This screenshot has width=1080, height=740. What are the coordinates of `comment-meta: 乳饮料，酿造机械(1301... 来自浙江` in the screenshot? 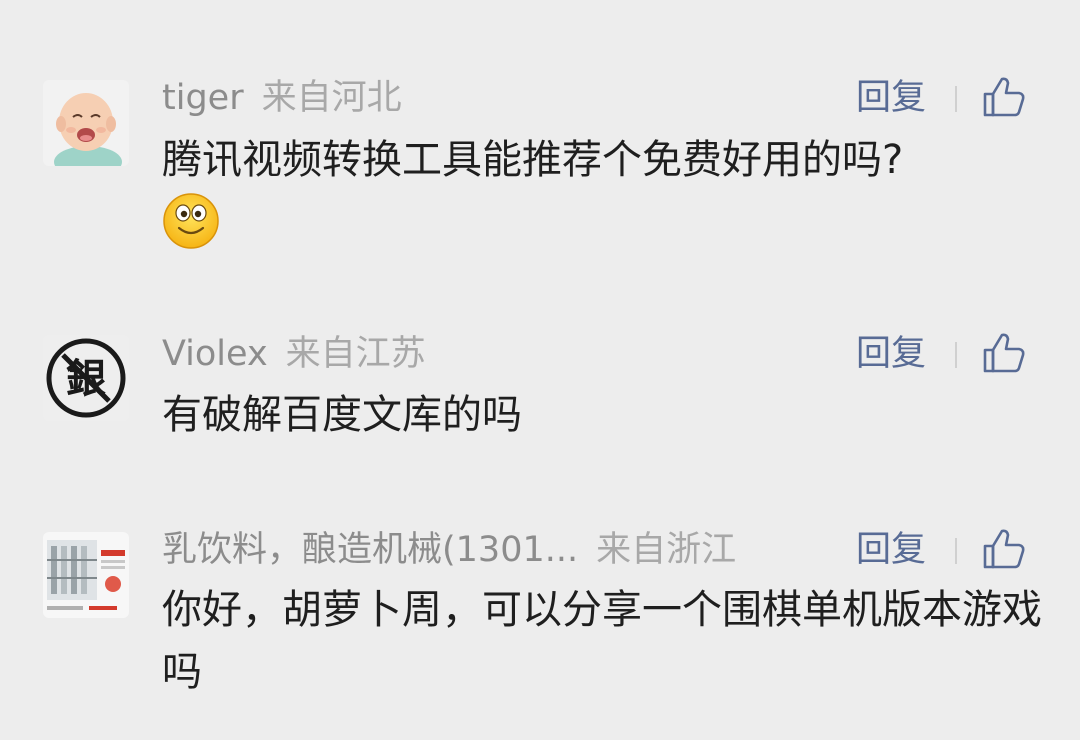 It's located at (449, 550).